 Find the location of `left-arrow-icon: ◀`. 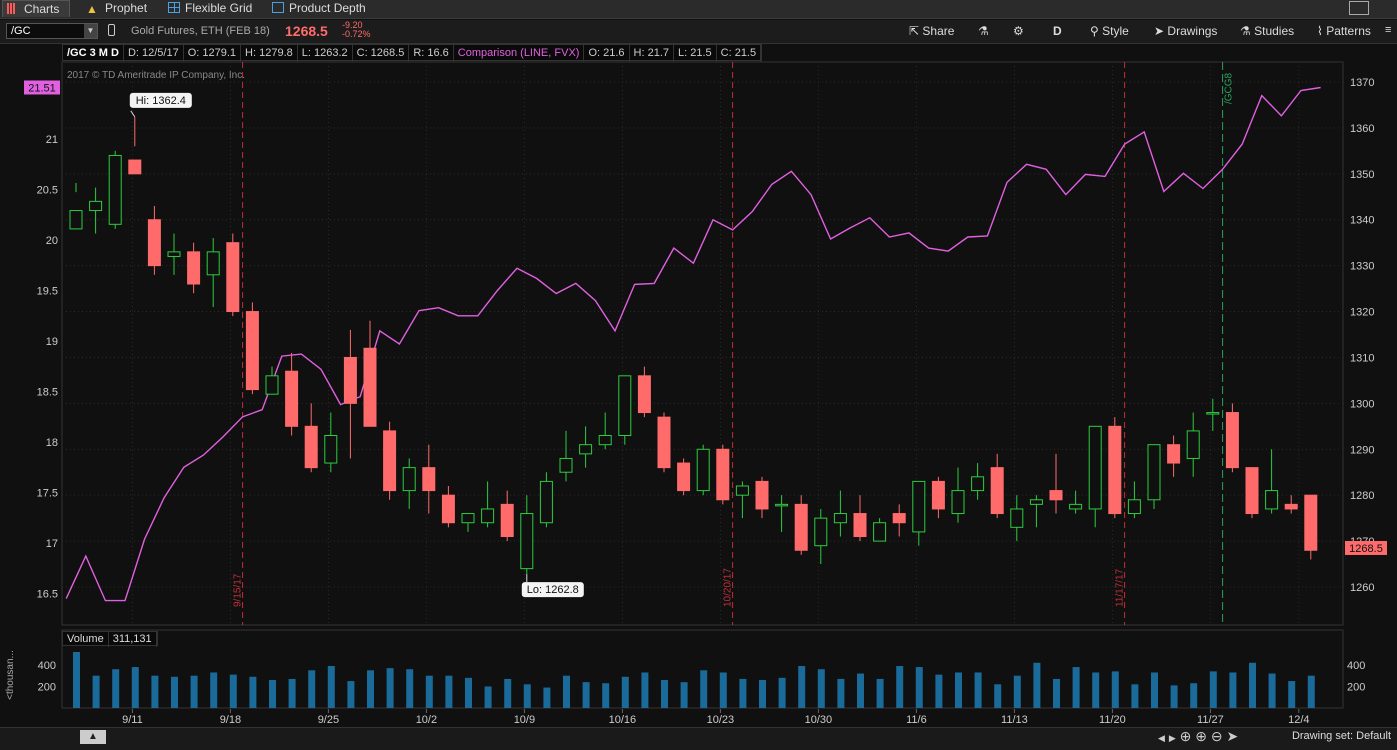

left-arrow-icon: ◀ is located at coordinates (1161, 738).